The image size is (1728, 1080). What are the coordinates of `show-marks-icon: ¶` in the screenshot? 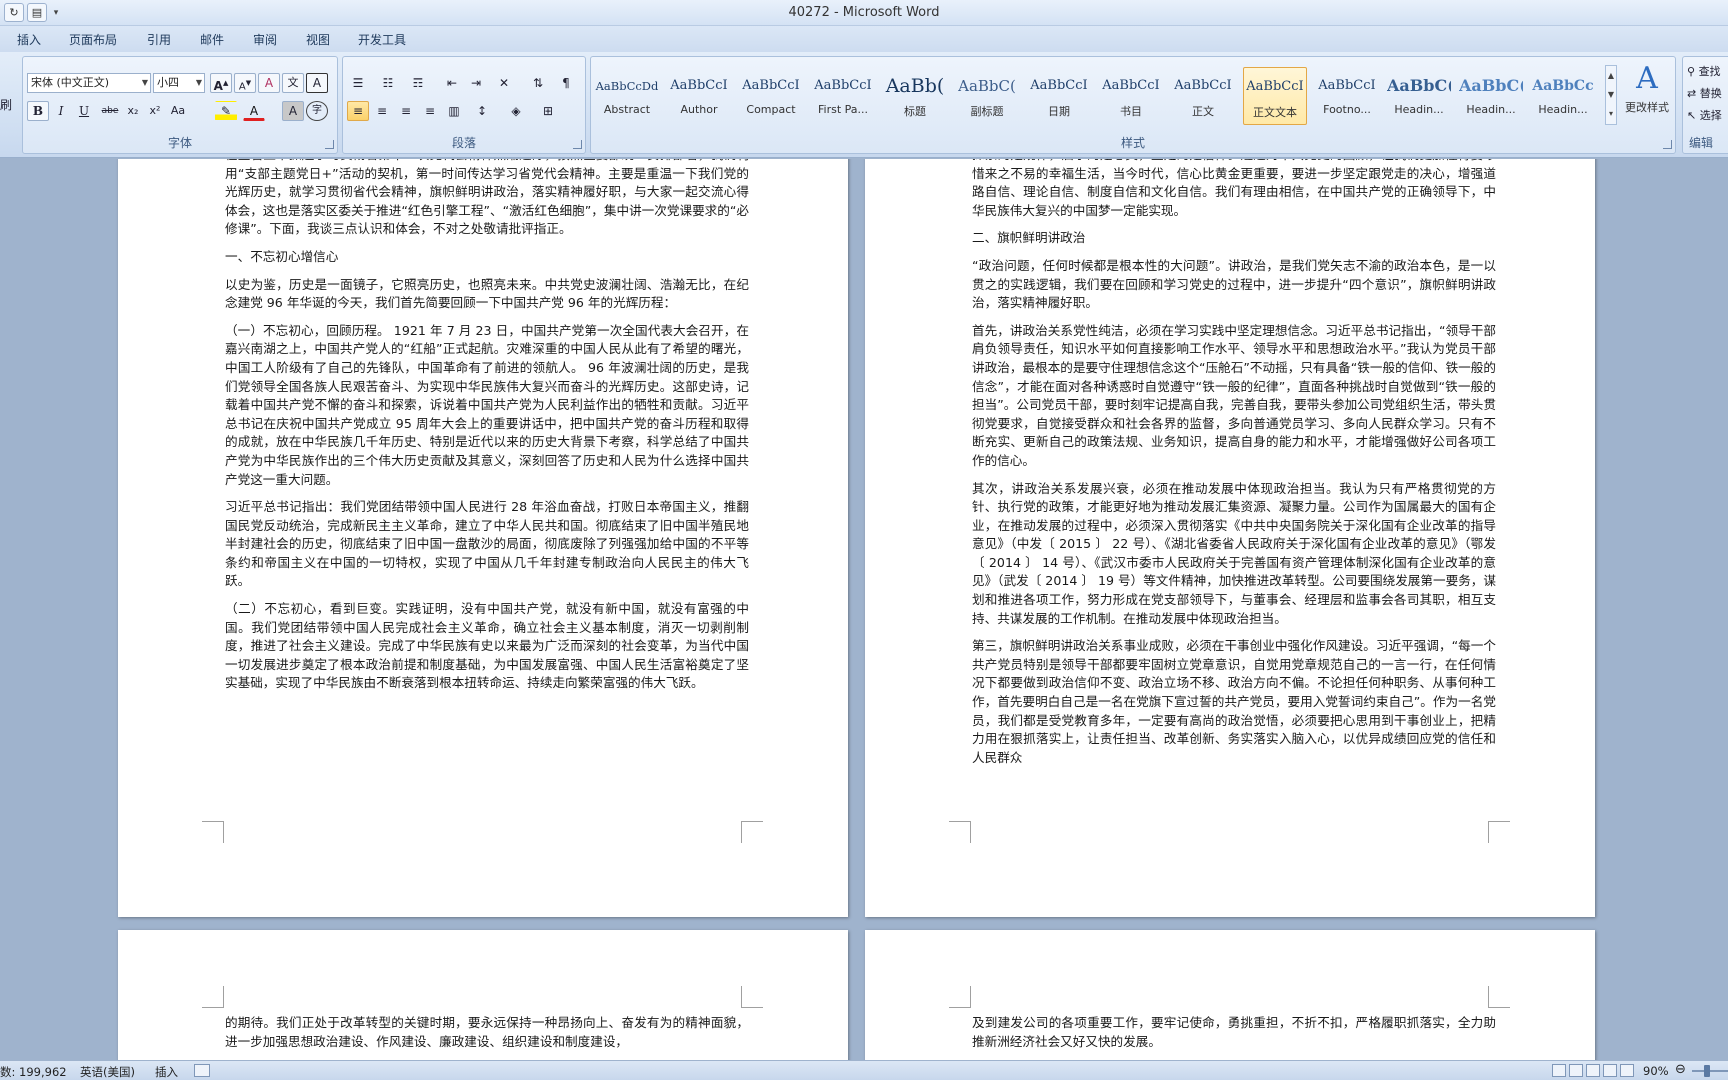 It's located at (566, 83).